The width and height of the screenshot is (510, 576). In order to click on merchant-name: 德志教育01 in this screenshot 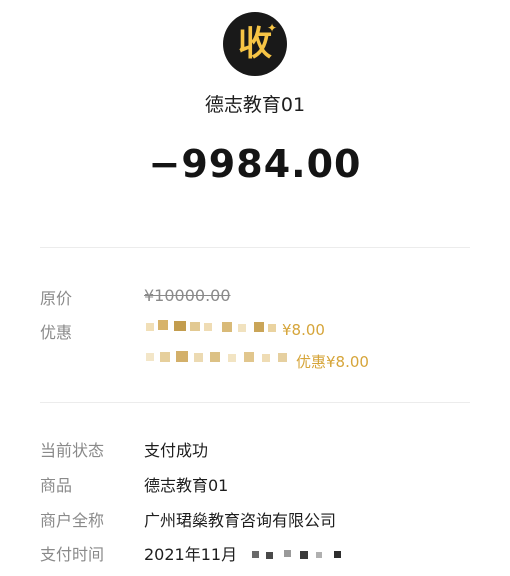, I will do `click(255, 105)`.